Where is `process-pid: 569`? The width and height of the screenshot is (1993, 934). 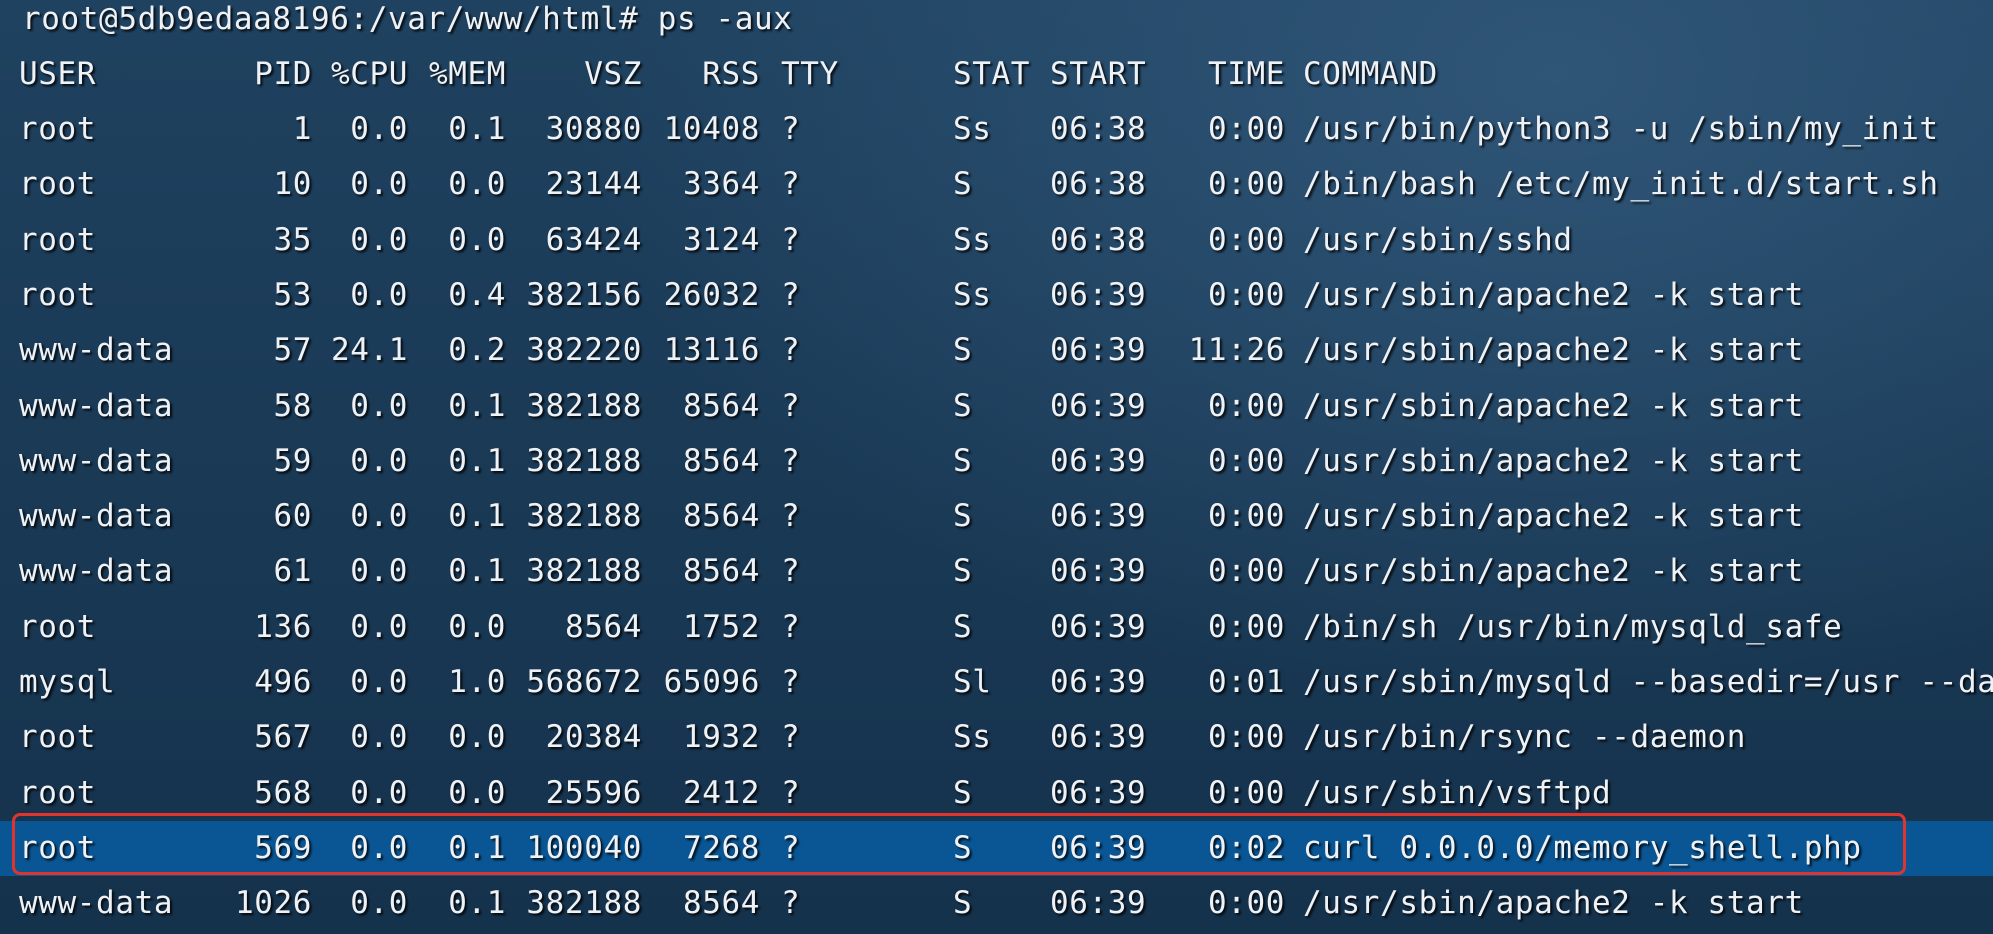 process-pid: 569 is located at coordinates (283, 847).